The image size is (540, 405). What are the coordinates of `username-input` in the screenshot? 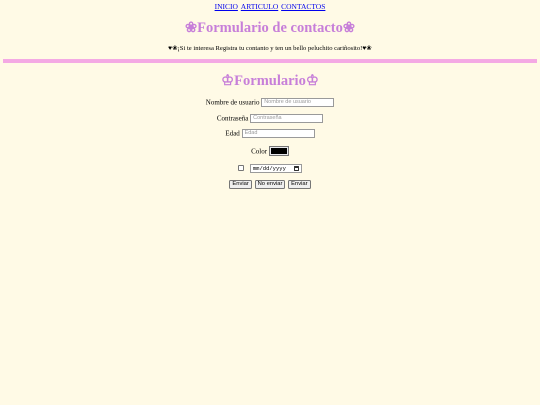 It's located at (298, 102).